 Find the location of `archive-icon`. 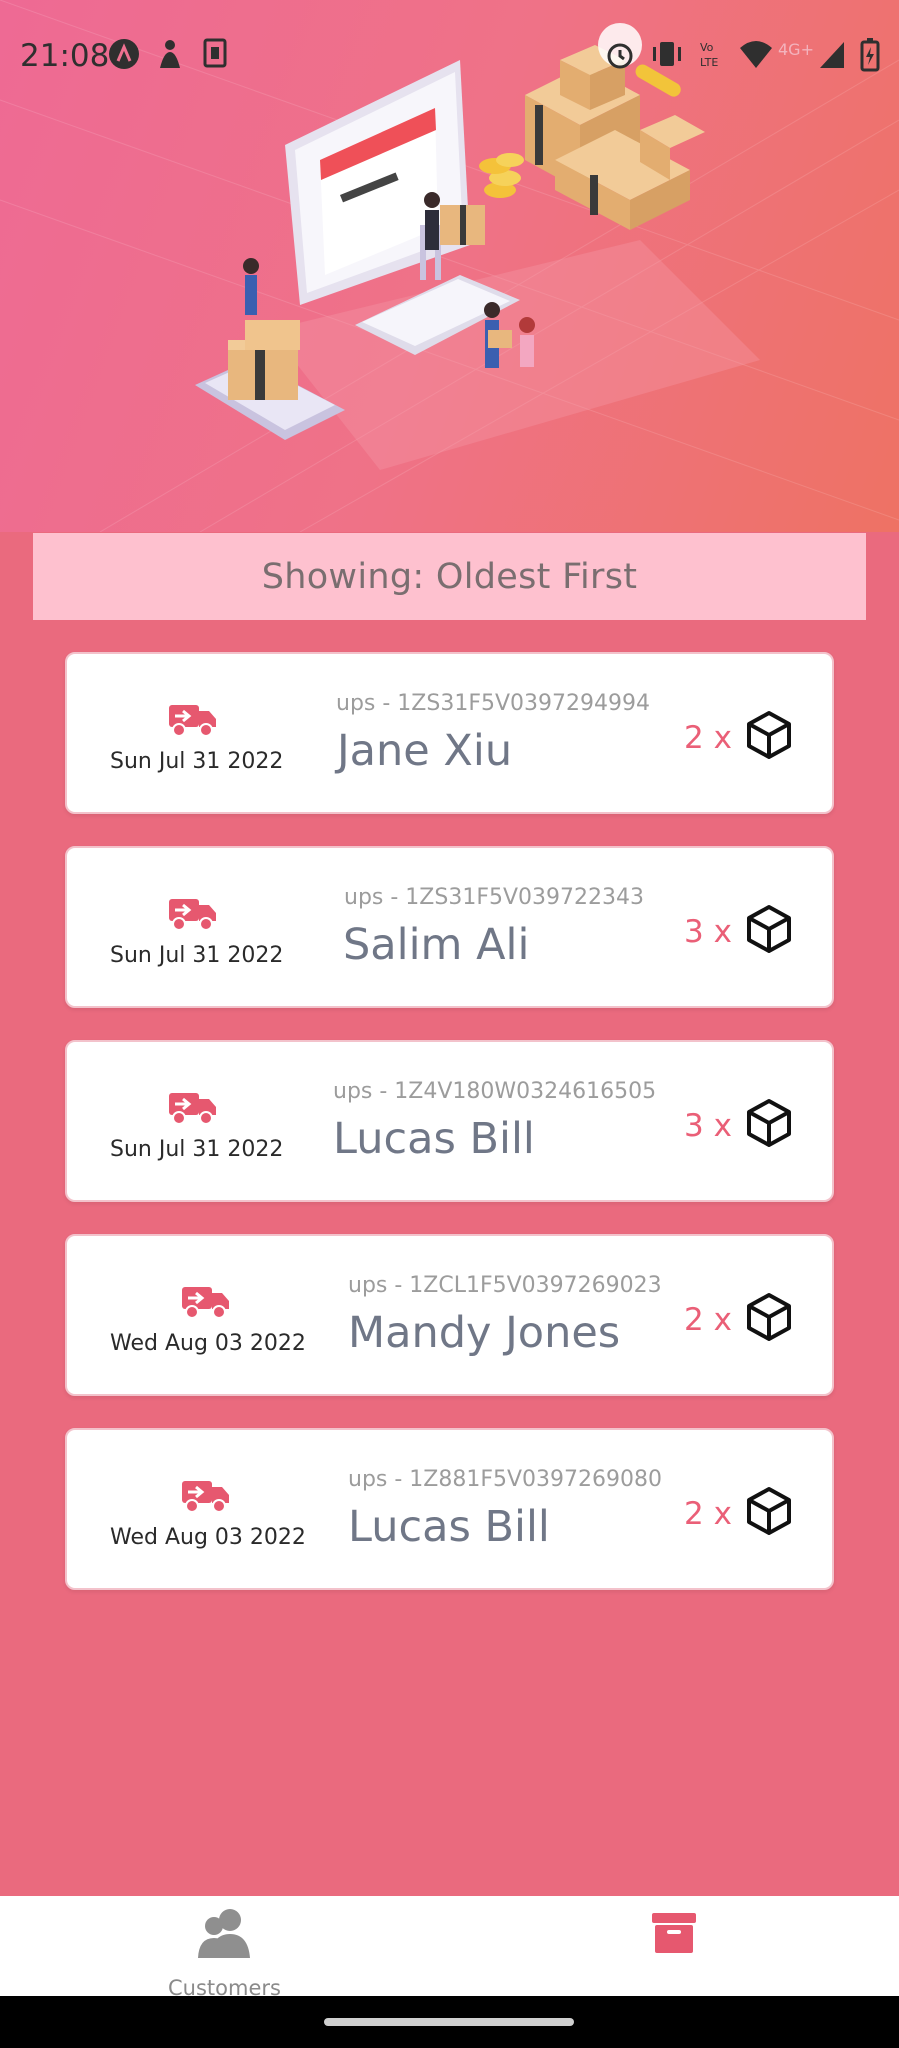

archive-icon is located at coordinates (674, 1933).